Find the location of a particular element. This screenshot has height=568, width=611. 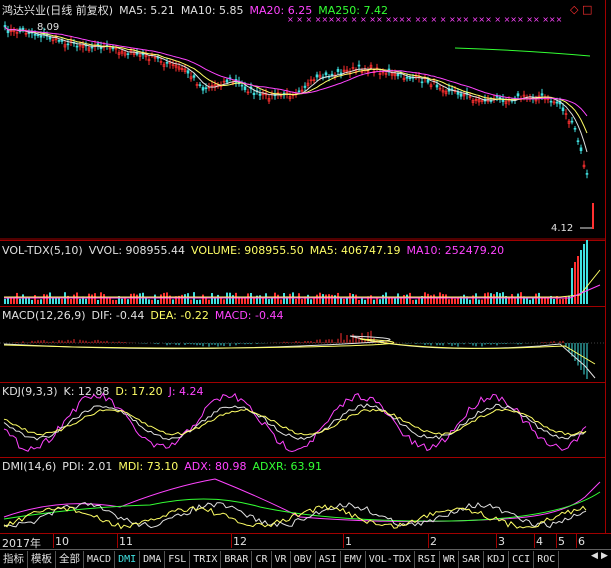

date-label-jun: 6 is located at coordinates (581, 541).